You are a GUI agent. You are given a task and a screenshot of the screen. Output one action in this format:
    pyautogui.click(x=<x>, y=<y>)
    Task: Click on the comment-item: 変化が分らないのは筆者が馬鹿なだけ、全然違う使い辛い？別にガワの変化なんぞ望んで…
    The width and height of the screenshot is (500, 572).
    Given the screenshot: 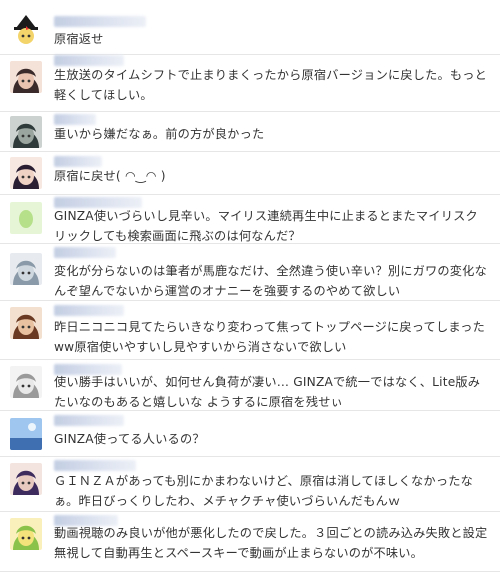 What is the action you would take?
    pyautogui.click(x=250, y=272)
    